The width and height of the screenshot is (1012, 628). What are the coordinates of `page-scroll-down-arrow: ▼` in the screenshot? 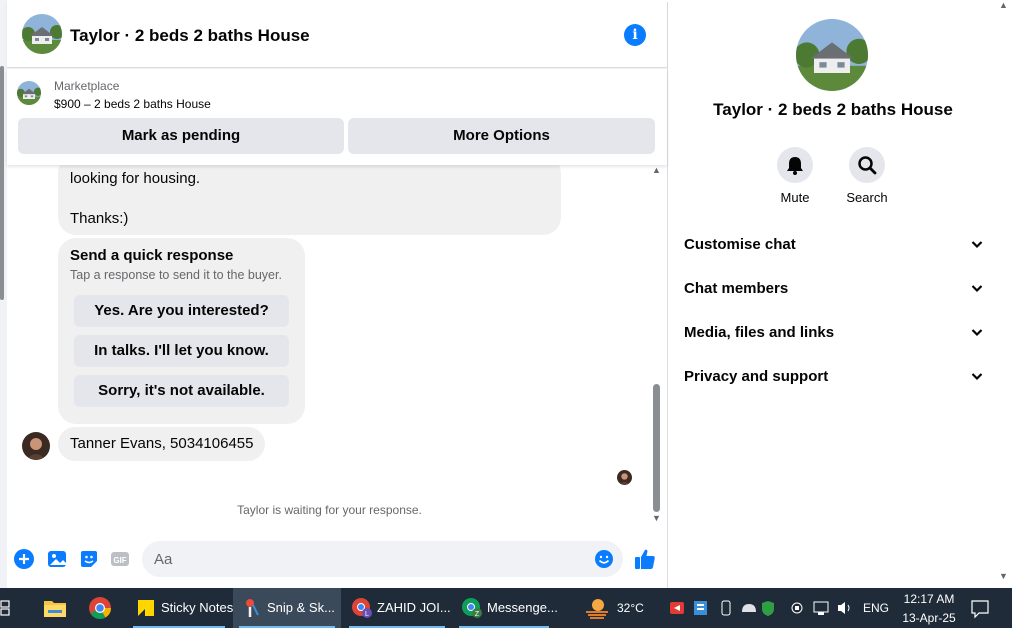 It's located at (1003, 576).